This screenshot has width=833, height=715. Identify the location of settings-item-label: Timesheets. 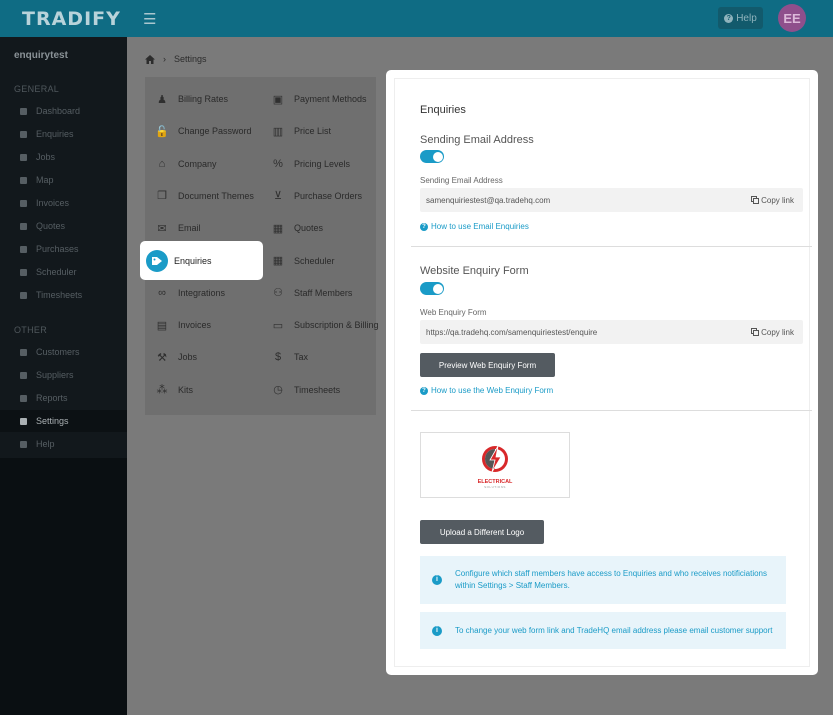
(317, 389).